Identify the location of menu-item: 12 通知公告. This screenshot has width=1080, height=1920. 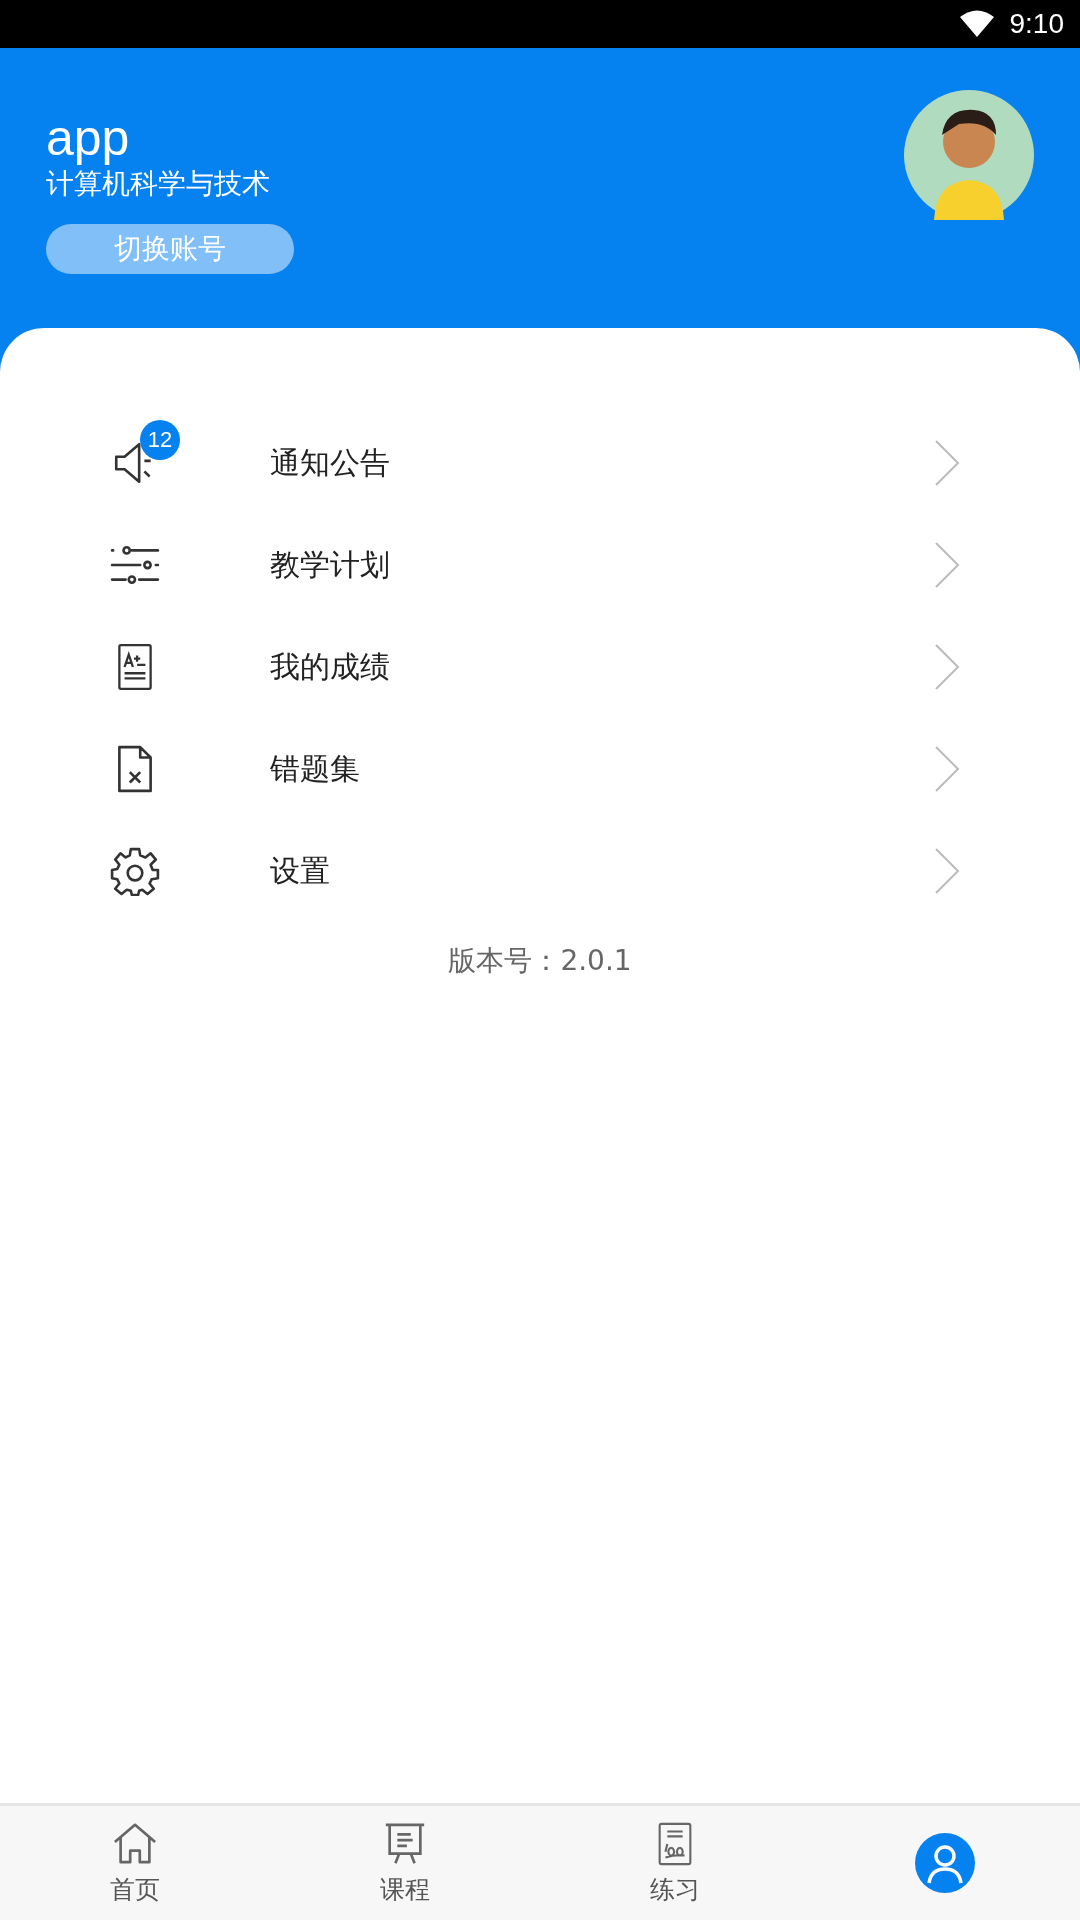
(540, 463).